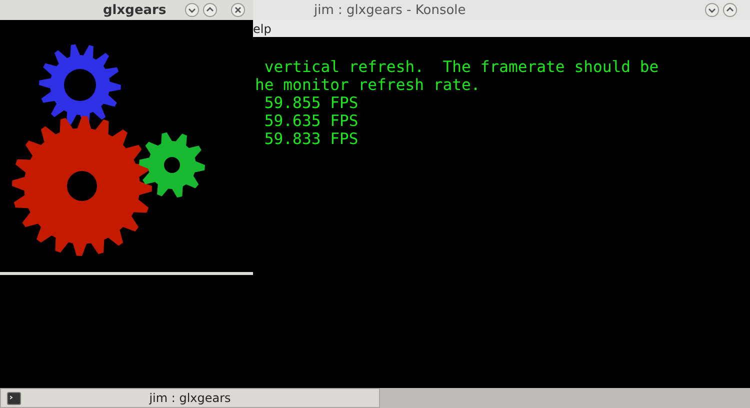 This screenshot has width=750, height=408. Describe the element at coordinates (461, 67) in the screenshot. I see `terminal-line: vertical refresh. The framerate should be` at that location.